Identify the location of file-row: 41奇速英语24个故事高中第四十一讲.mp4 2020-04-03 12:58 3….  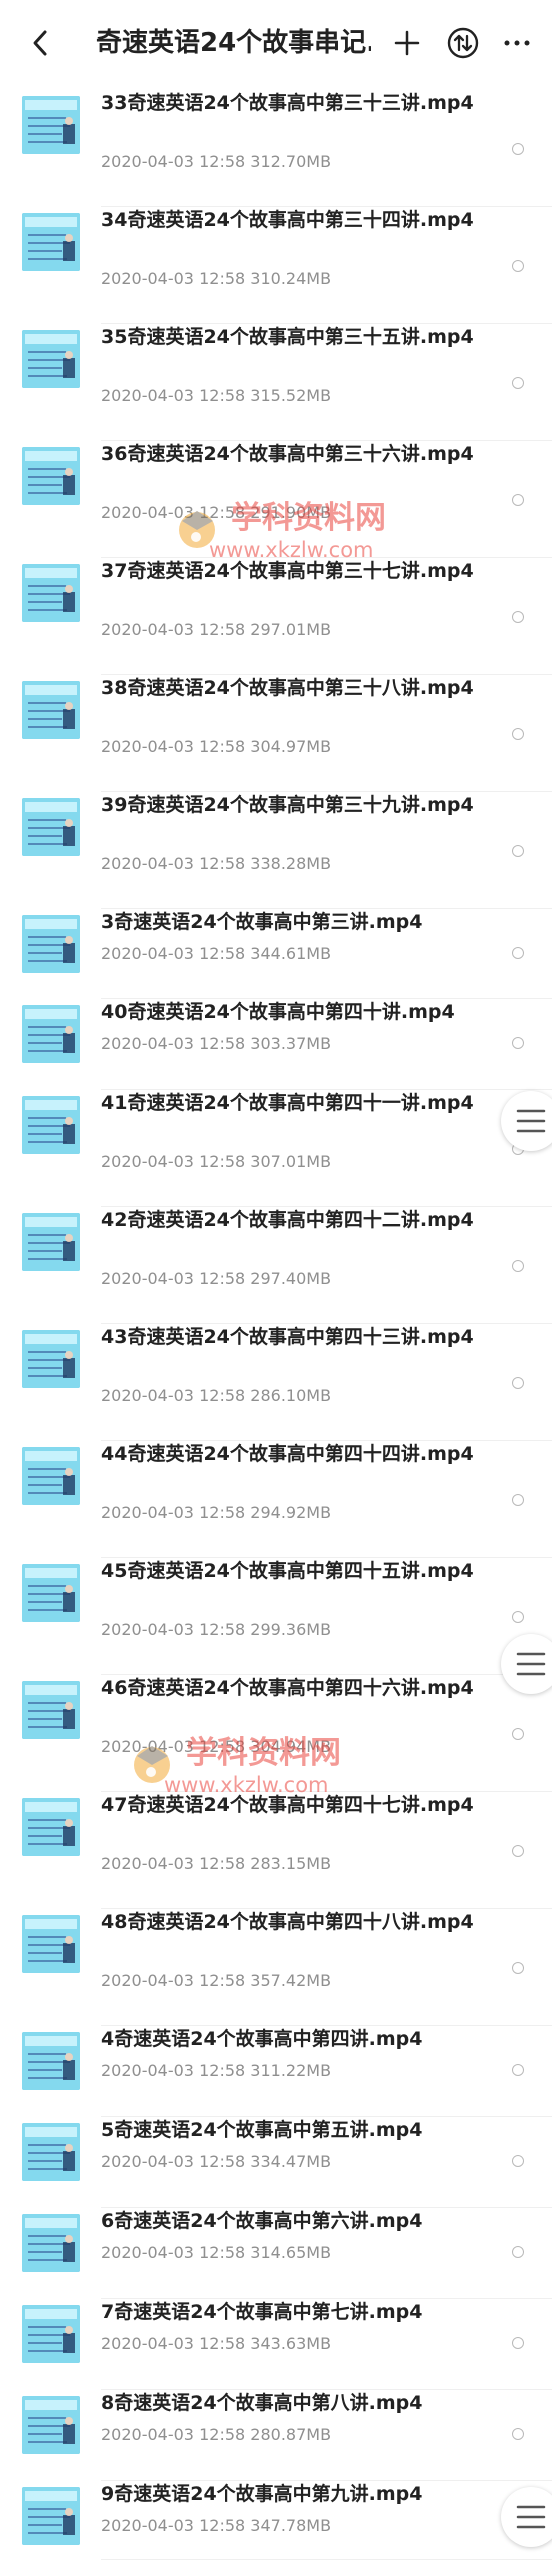
(276, 1148).